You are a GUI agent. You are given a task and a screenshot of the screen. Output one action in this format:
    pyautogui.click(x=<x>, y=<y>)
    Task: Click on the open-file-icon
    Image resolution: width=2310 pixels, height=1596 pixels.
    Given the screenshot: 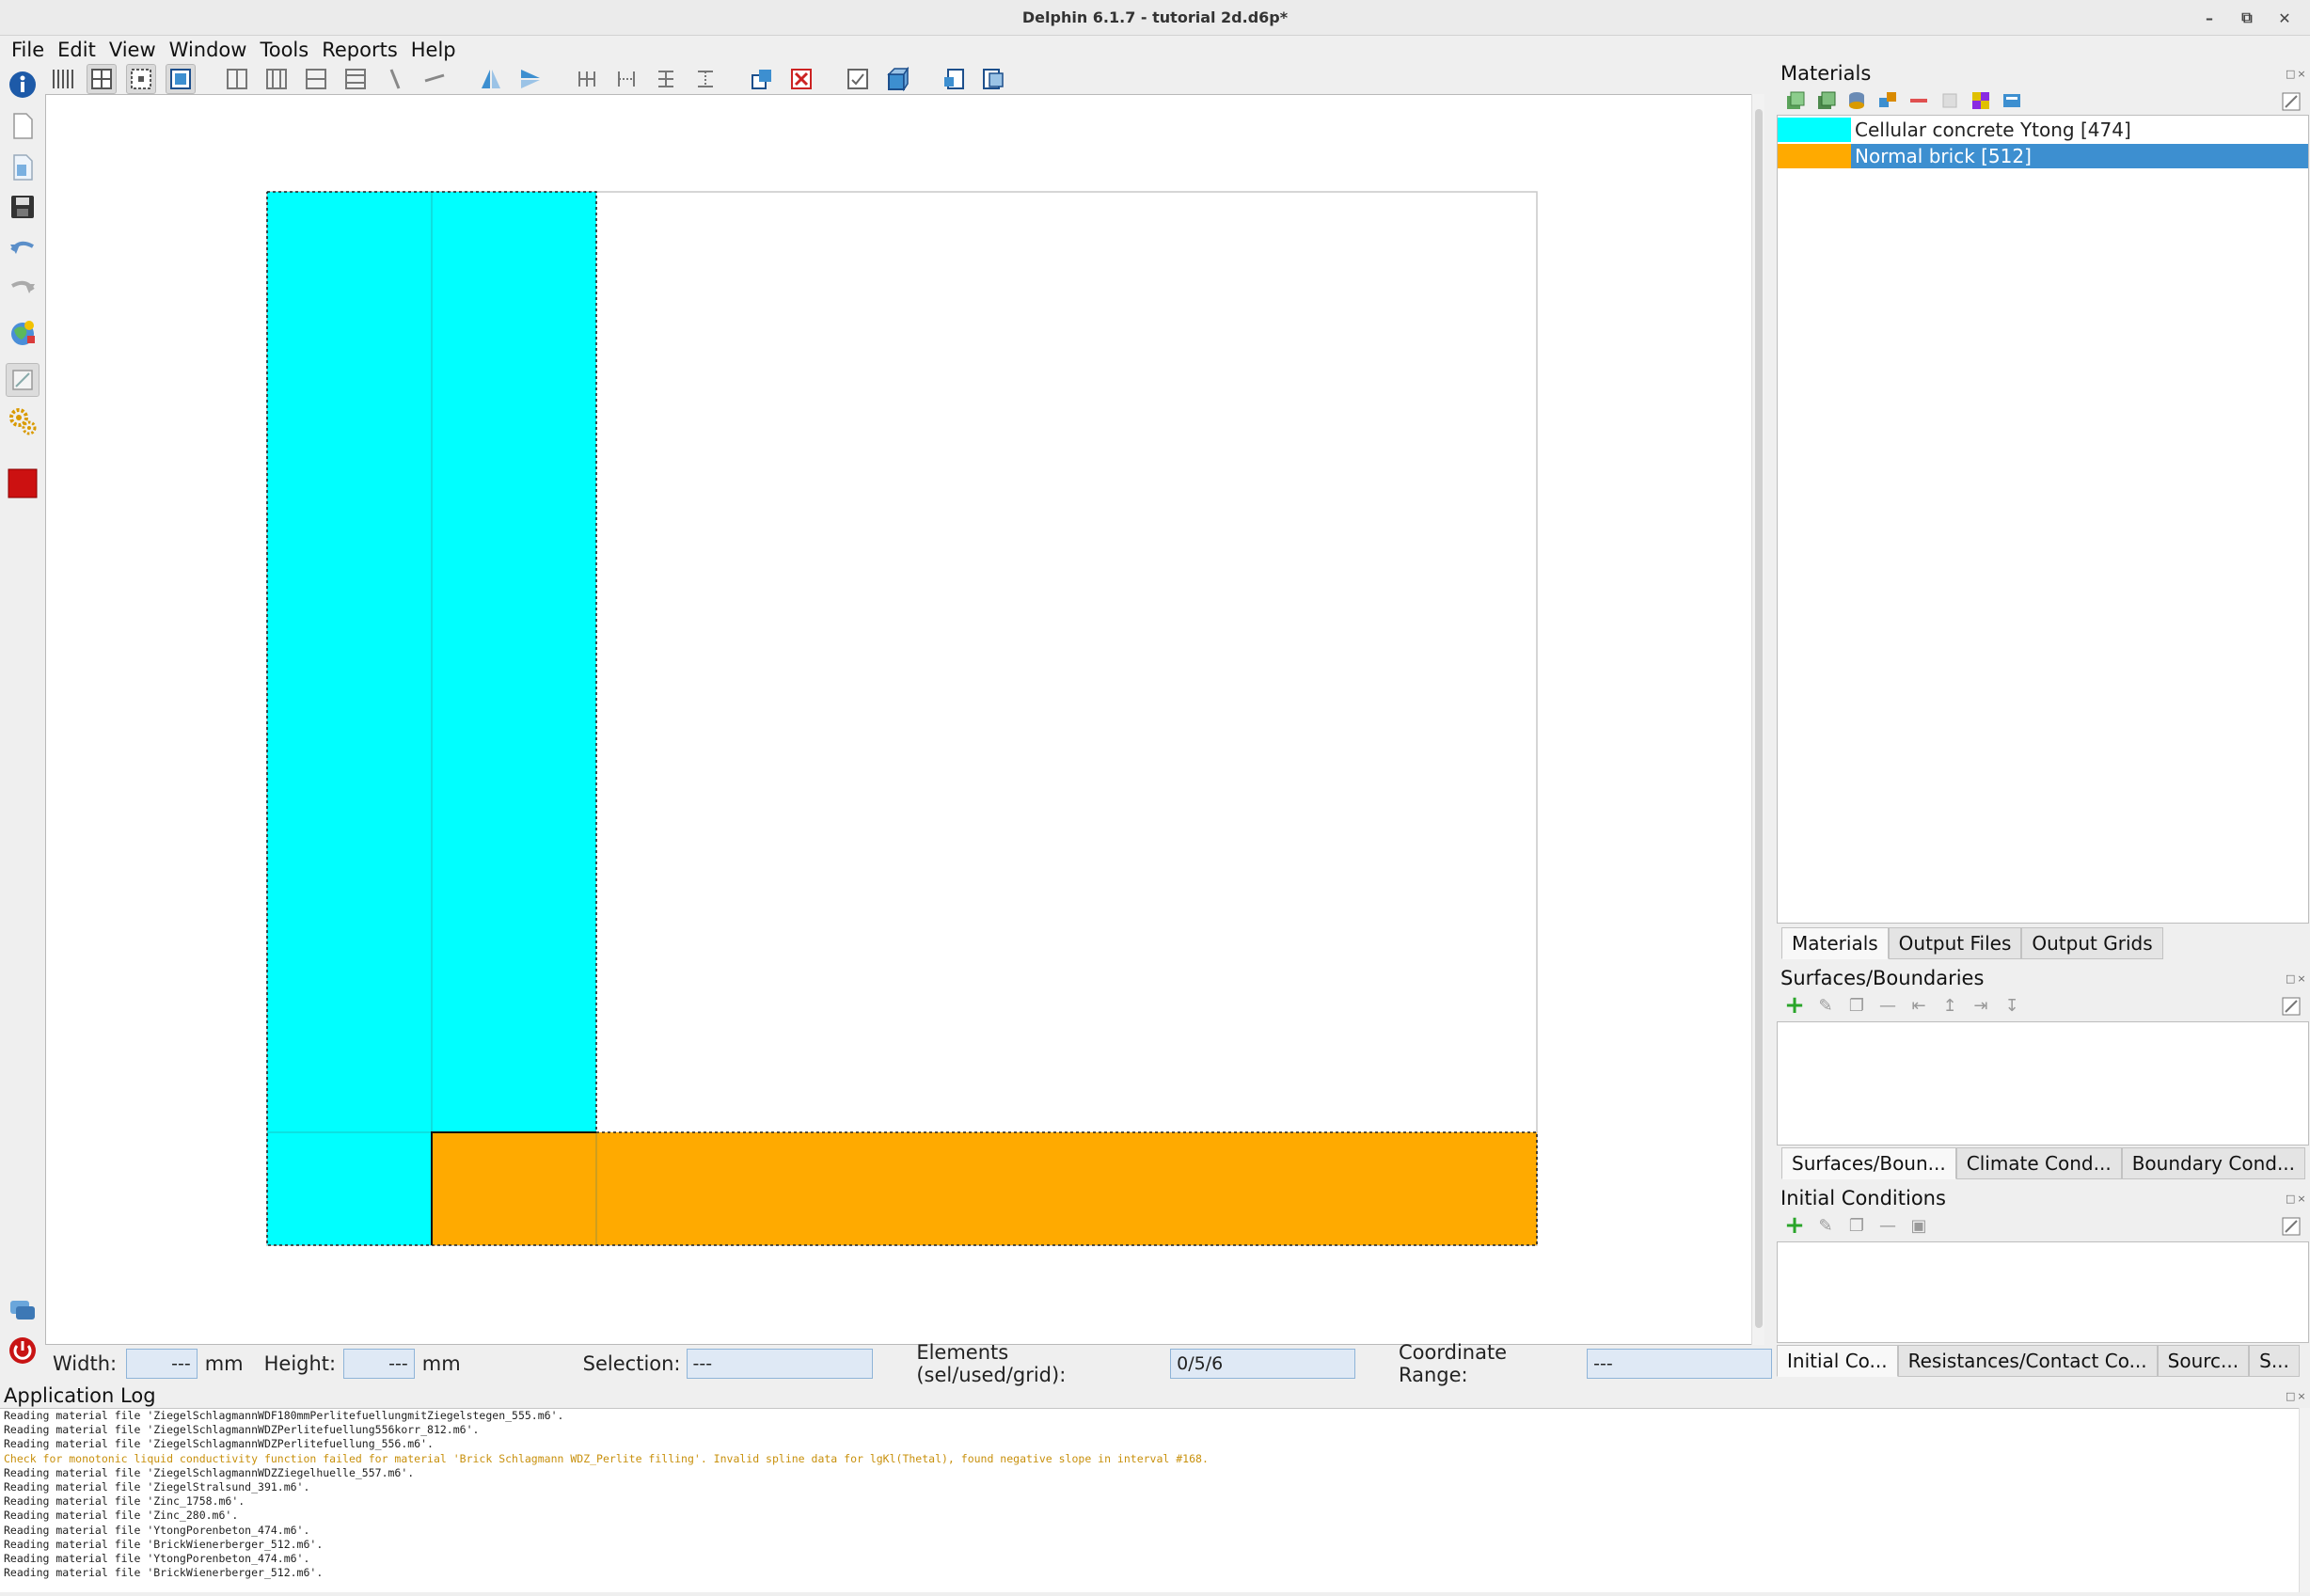 What is the action you would take?
    pyautogui.click(x=23, y=167)
    